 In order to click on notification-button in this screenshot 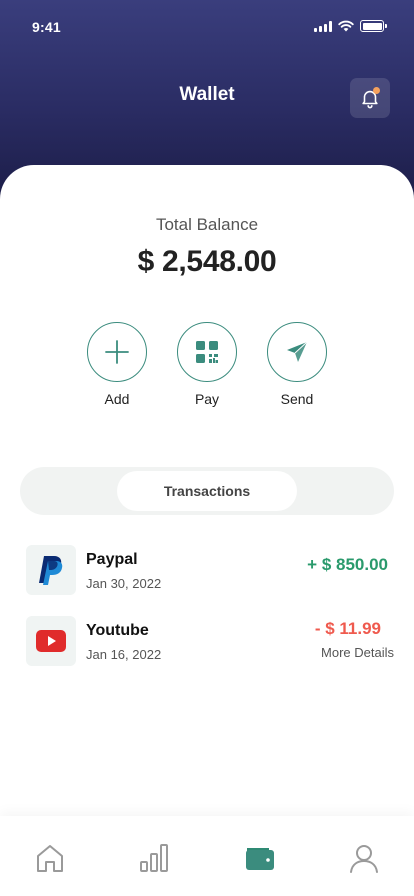, I will do `click(370, 98)`.